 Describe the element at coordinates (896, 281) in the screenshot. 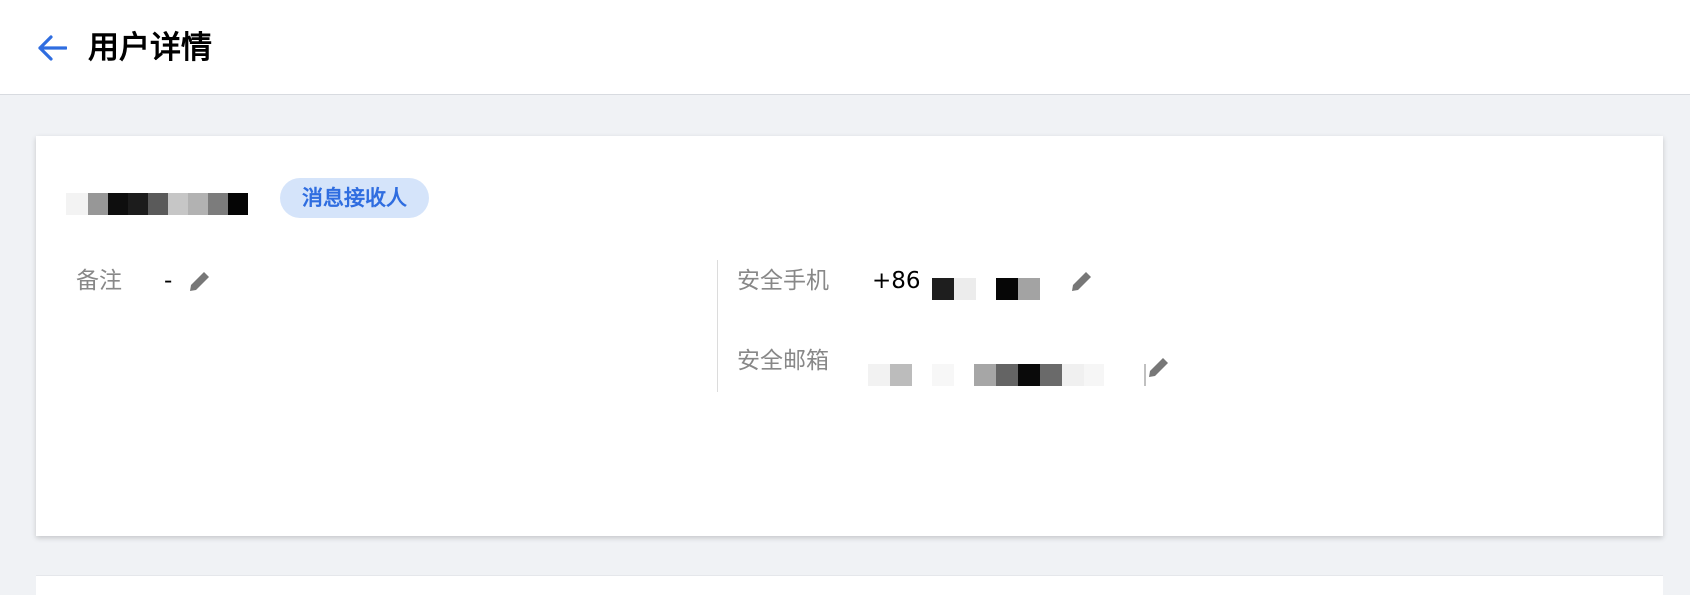

I see `phone-prefix: +86` at that location.